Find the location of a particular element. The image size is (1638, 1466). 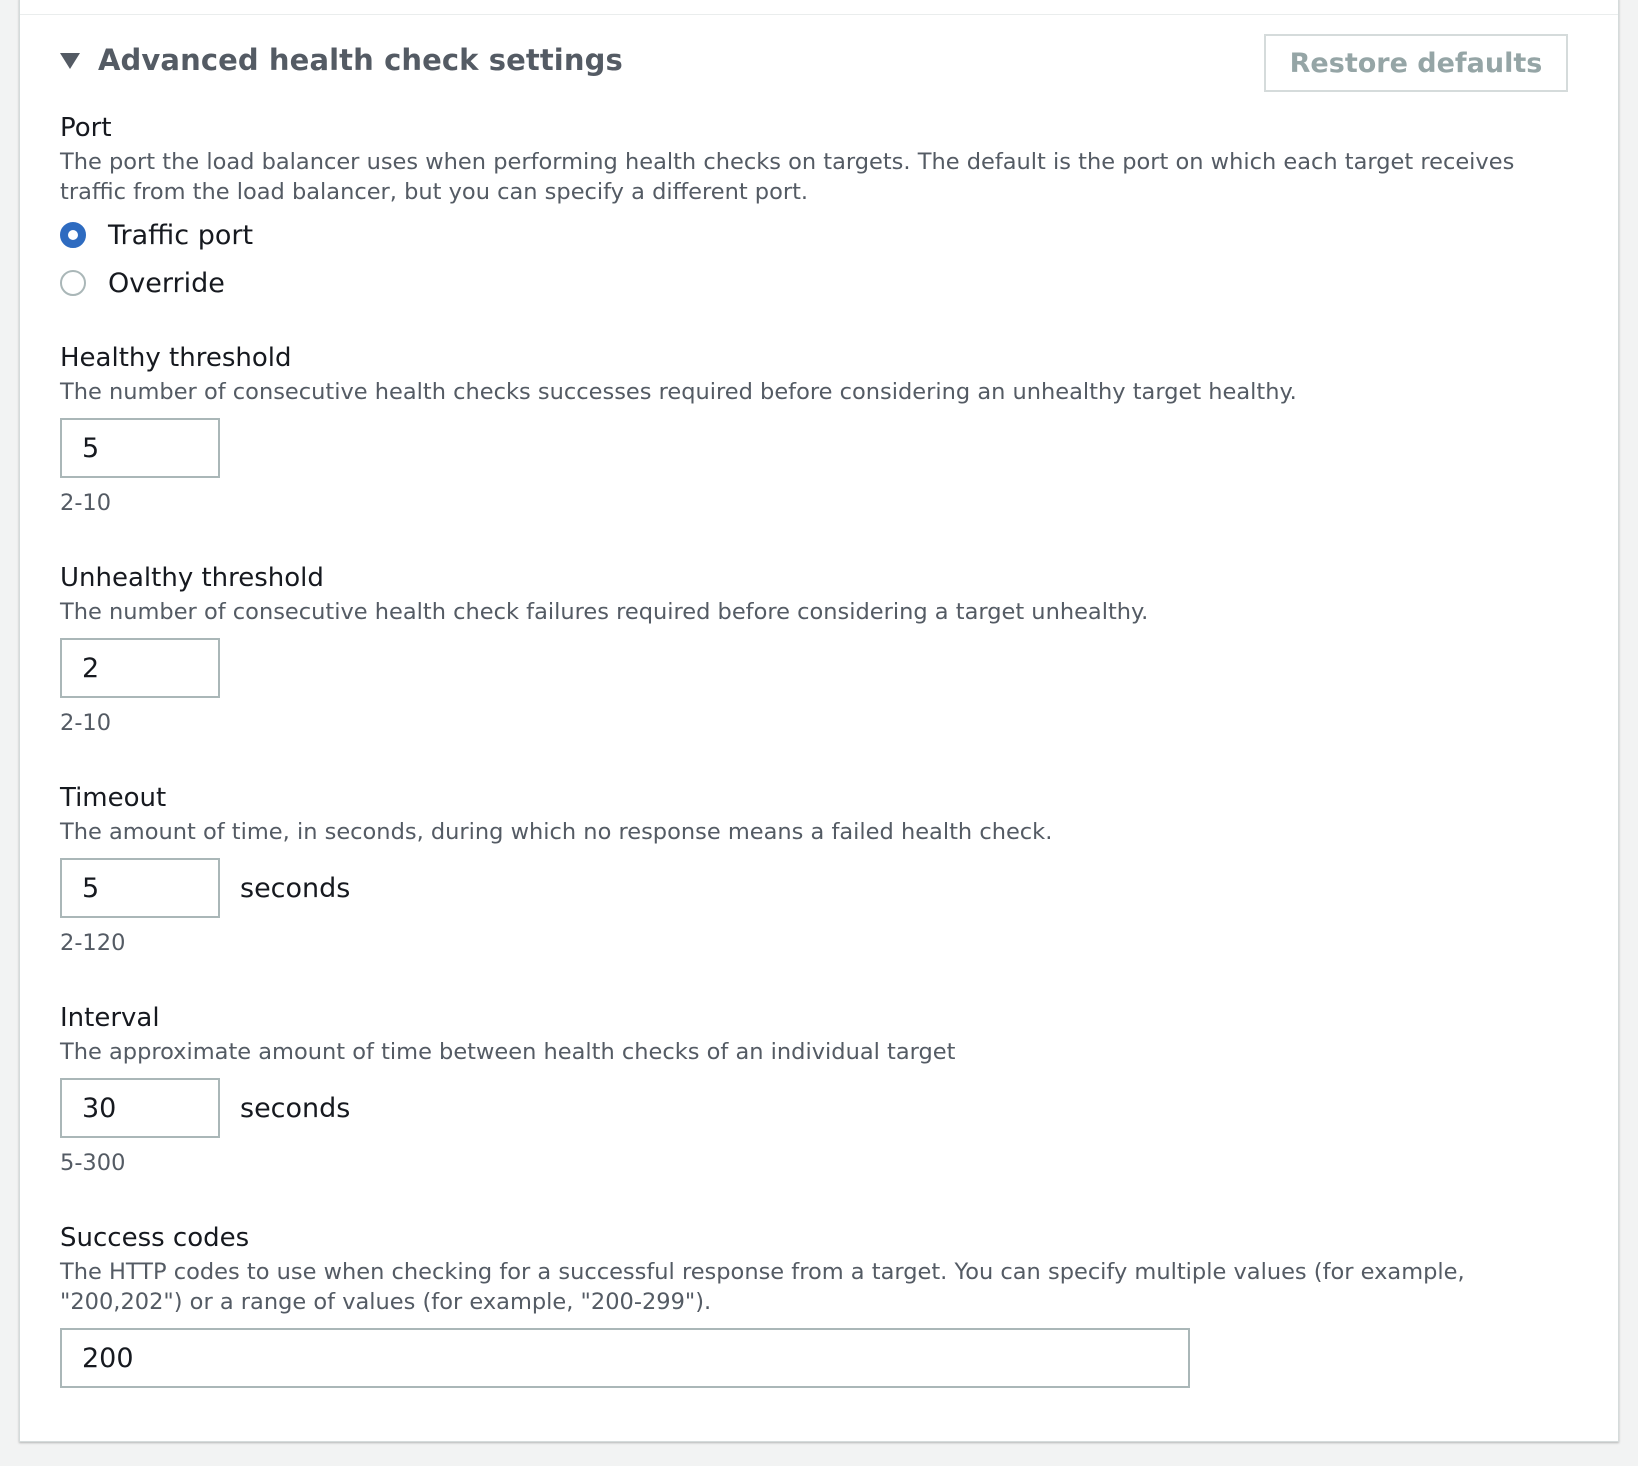

radio-traffic-port: Traffic port is located at coordinates (800, 235).